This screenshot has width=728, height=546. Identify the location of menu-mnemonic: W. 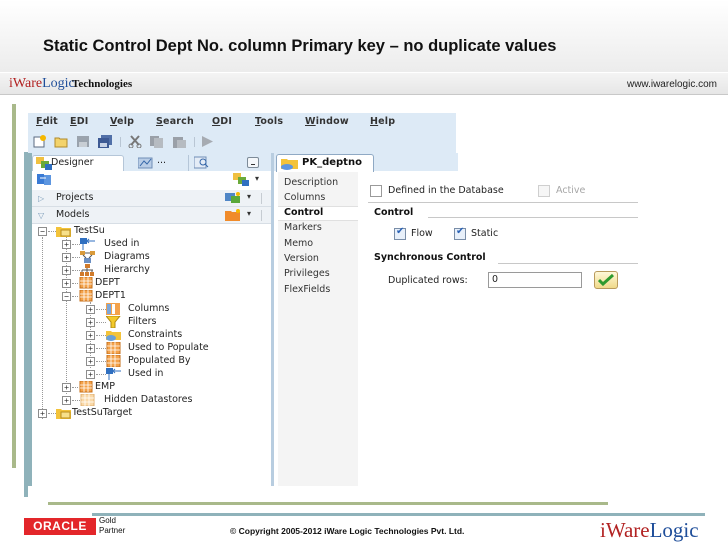
(310, 121).